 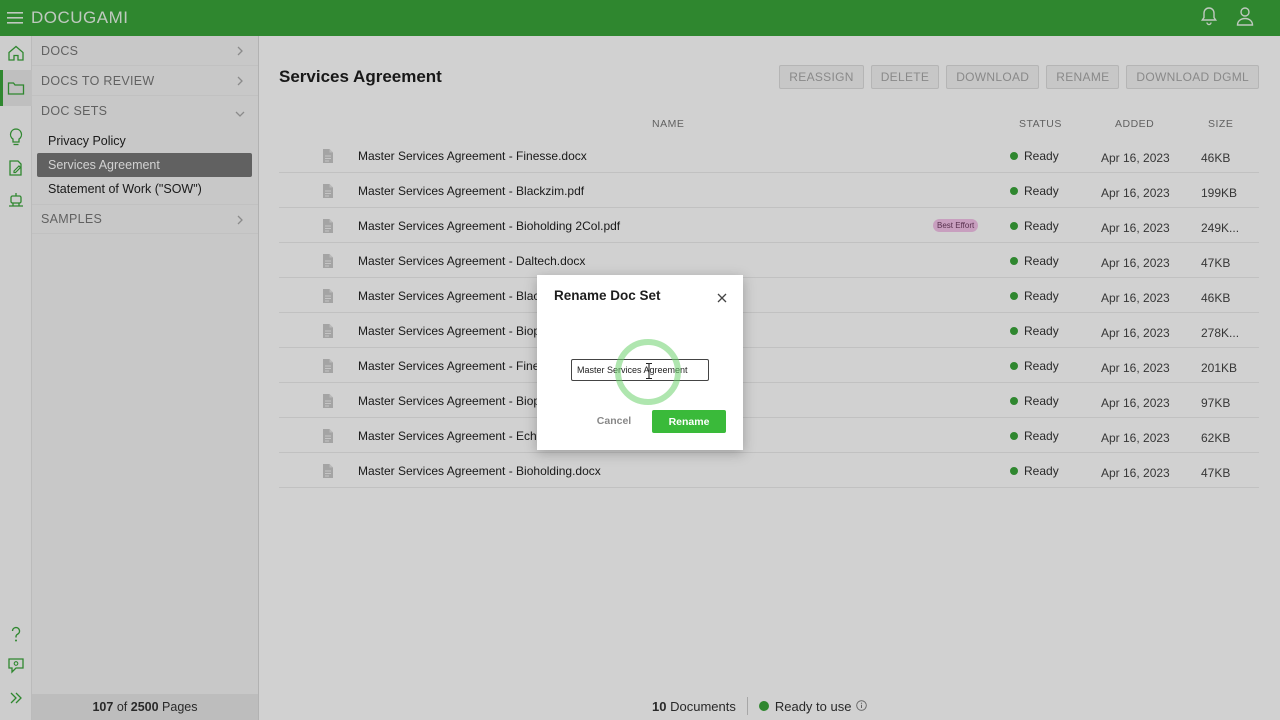 I want to click on doc-set-name-input, so click(x=640, y=370).